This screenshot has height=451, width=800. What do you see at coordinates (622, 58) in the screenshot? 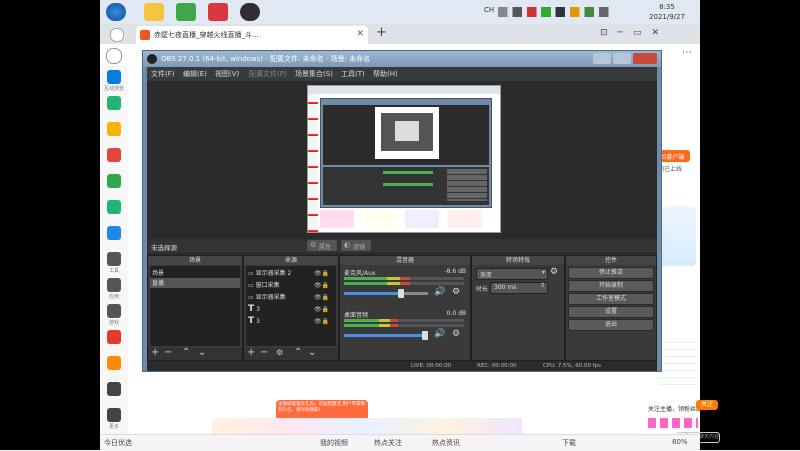
I see `maximize-button` at bounding box center [622, 58].